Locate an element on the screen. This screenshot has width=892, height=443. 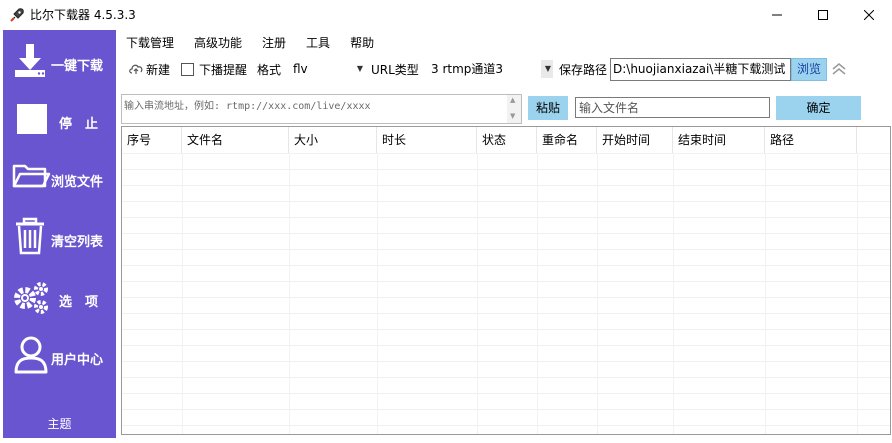
minimize-button is located at coordinates (777, 15).